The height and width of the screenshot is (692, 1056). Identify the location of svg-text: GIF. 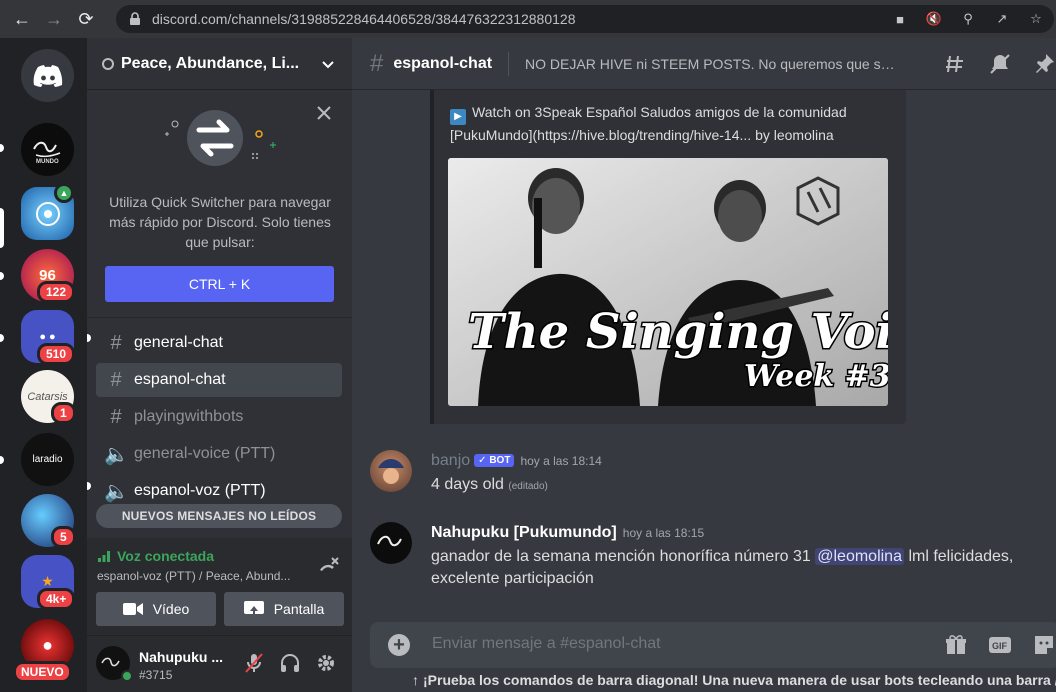
(1000, 646).